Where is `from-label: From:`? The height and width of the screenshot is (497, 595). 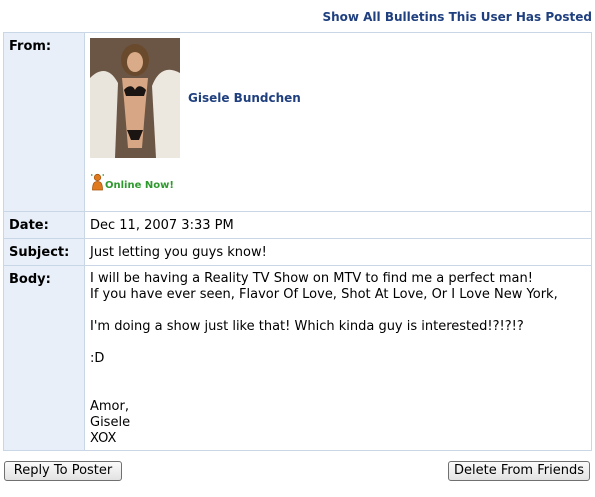 from-label: From: is located at coordinates (30, 46).